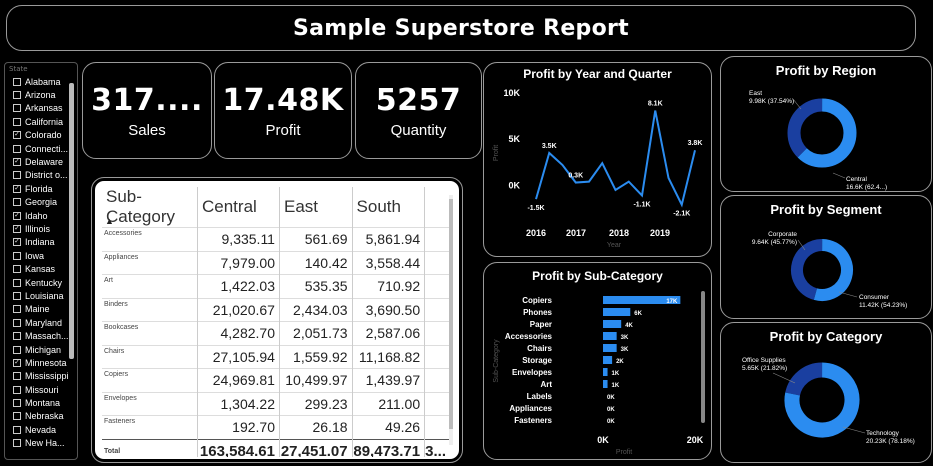  I want to click on slicer-item: Arizona, so click(41, 94).